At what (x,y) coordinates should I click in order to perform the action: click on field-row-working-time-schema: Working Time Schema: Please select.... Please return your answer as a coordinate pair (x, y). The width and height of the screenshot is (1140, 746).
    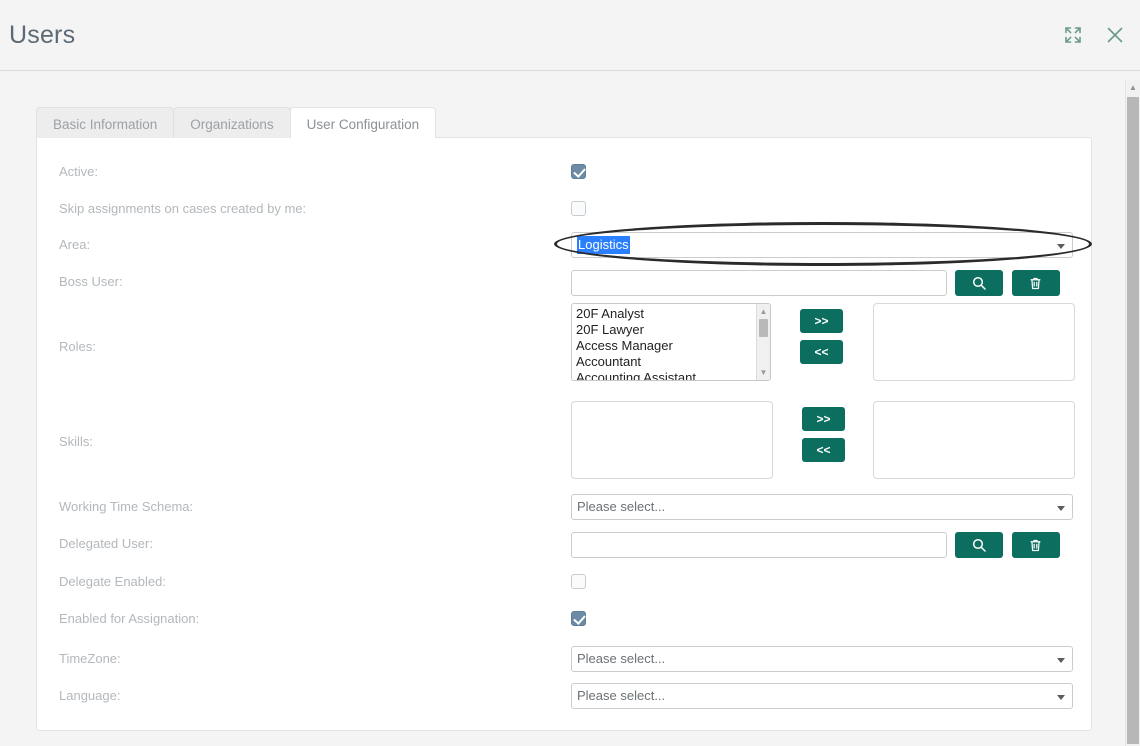
    Looking at the image, I should click on (564, 511).